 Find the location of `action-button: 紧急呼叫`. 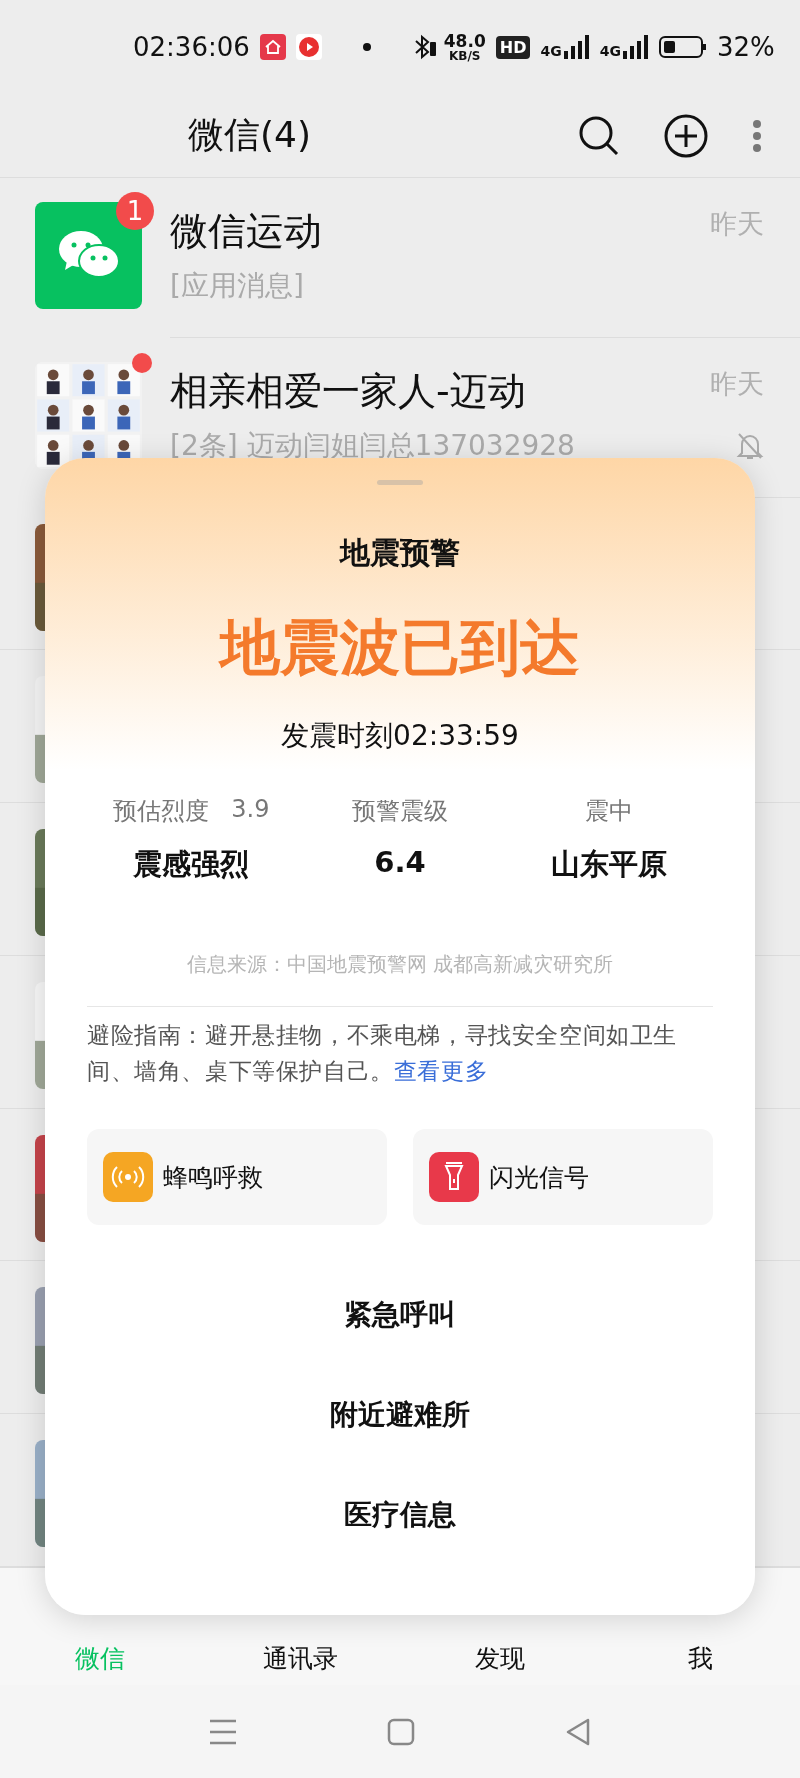

action-button: 紧急呼叫 is located at coordinates (400, 1315).